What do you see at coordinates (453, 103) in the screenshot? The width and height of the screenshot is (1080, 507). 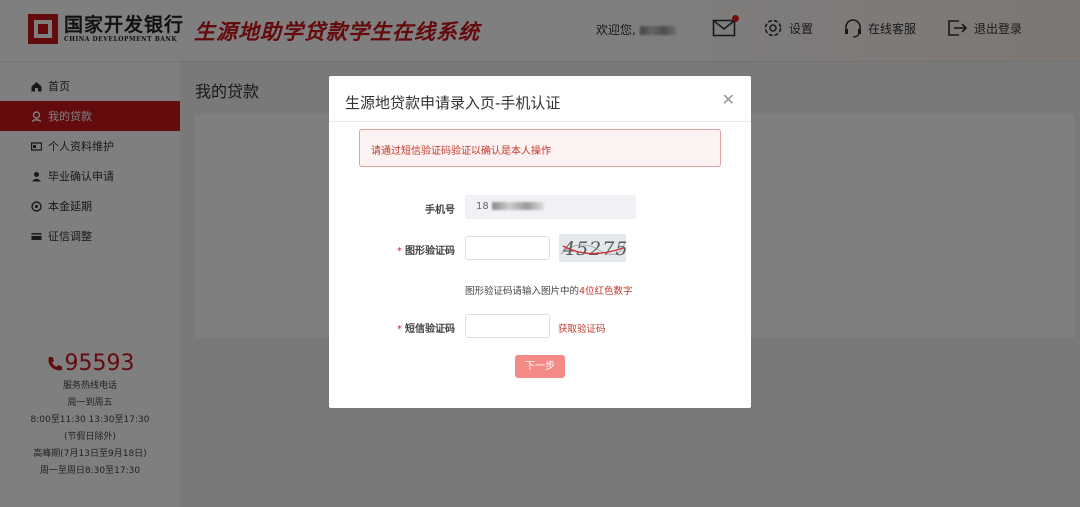 I see `dialog-title: 生源地贷款申请录入页-手机认证` at bounding box center [453, 103].